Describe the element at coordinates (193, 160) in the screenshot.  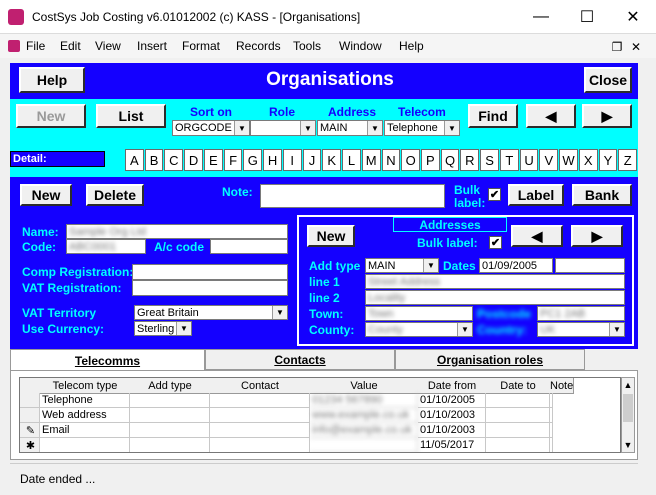
I see `letter-button-d: D` at that location.